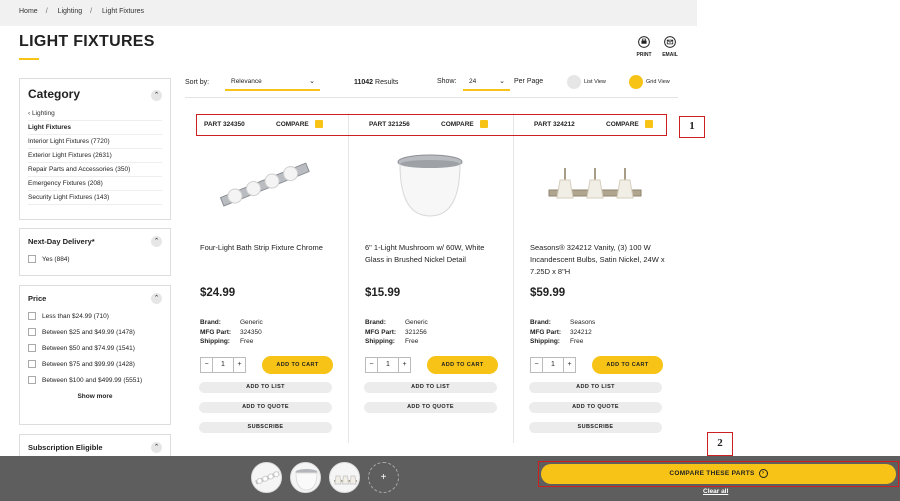 This screenshot has width=900, height=501. Describe the element at coordinates (718, 474) in the screenshot. I see `compare-these-parts-button: COMPARE THESE PARTS ›` at that location.